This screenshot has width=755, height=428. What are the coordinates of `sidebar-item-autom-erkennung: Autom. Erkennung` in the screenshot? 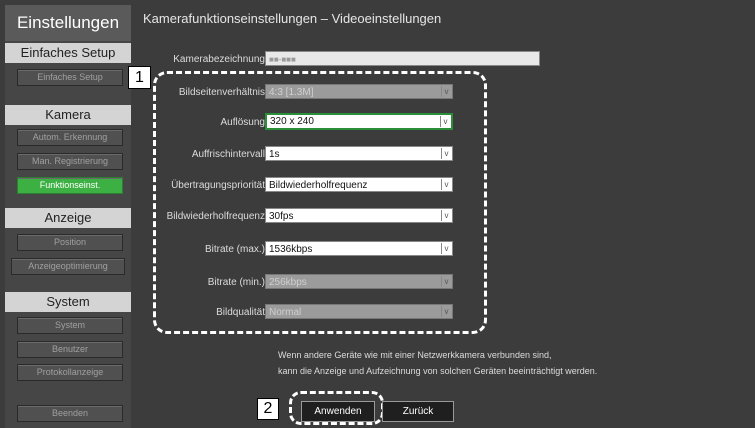 It's located at (70, 137).